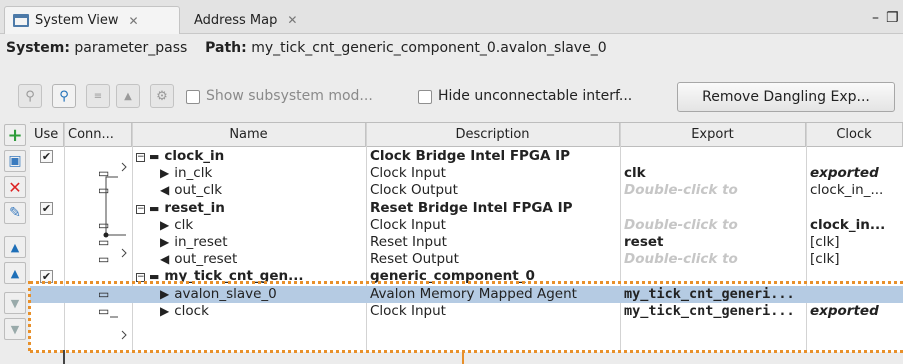 This screenshot has height=364, width=903. What do you see at coordinates (154, 156) in the screenshot?
I see `component-icon: ▬` at bounding box center [154, 156].